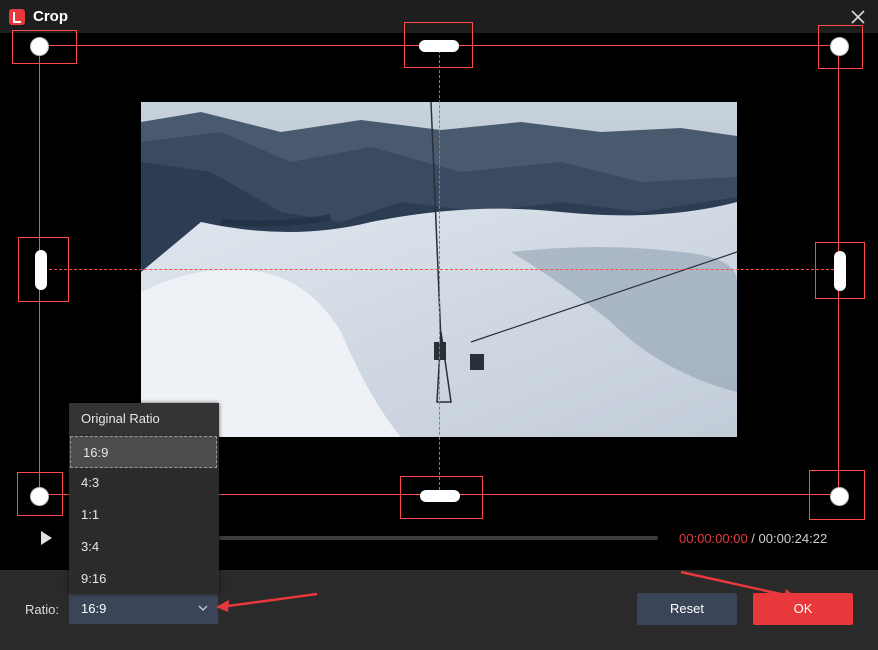 This screenshot has height=650, width=878. Describe the element at coordinates (438, 538) in the screenshot. I see `seek-bar` at that location.